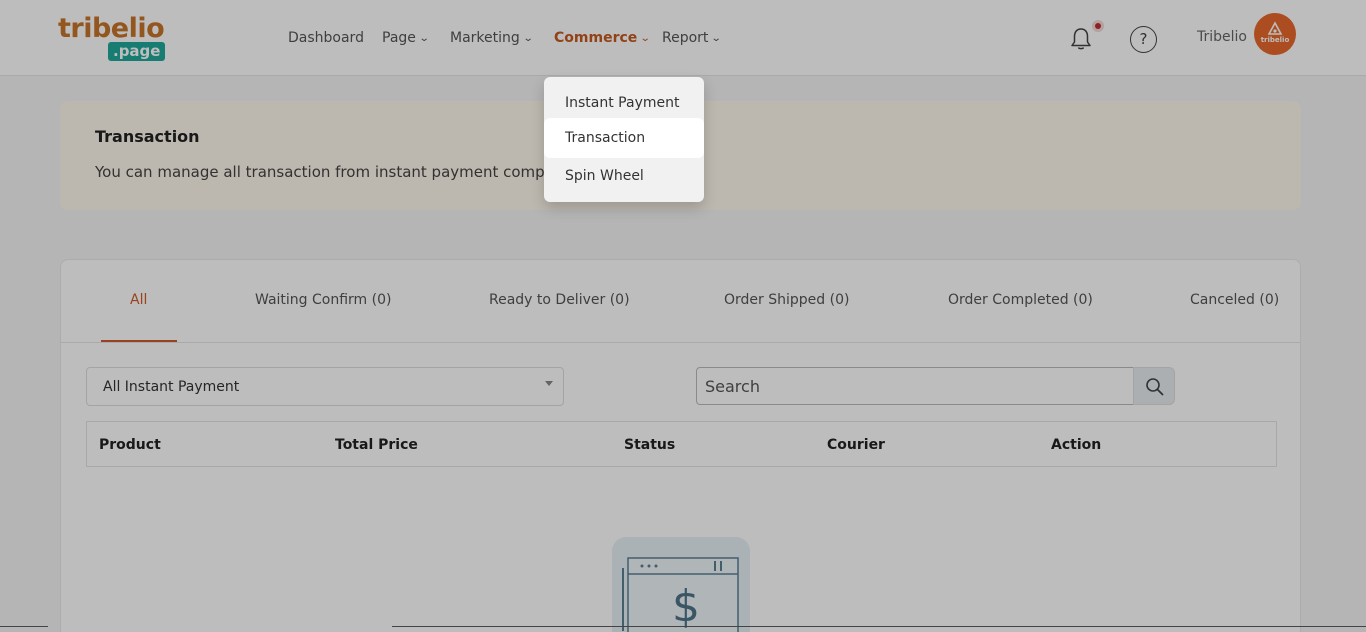  I want to click on menu-item-instant-payment: Instant Payment, so click(624, 103).